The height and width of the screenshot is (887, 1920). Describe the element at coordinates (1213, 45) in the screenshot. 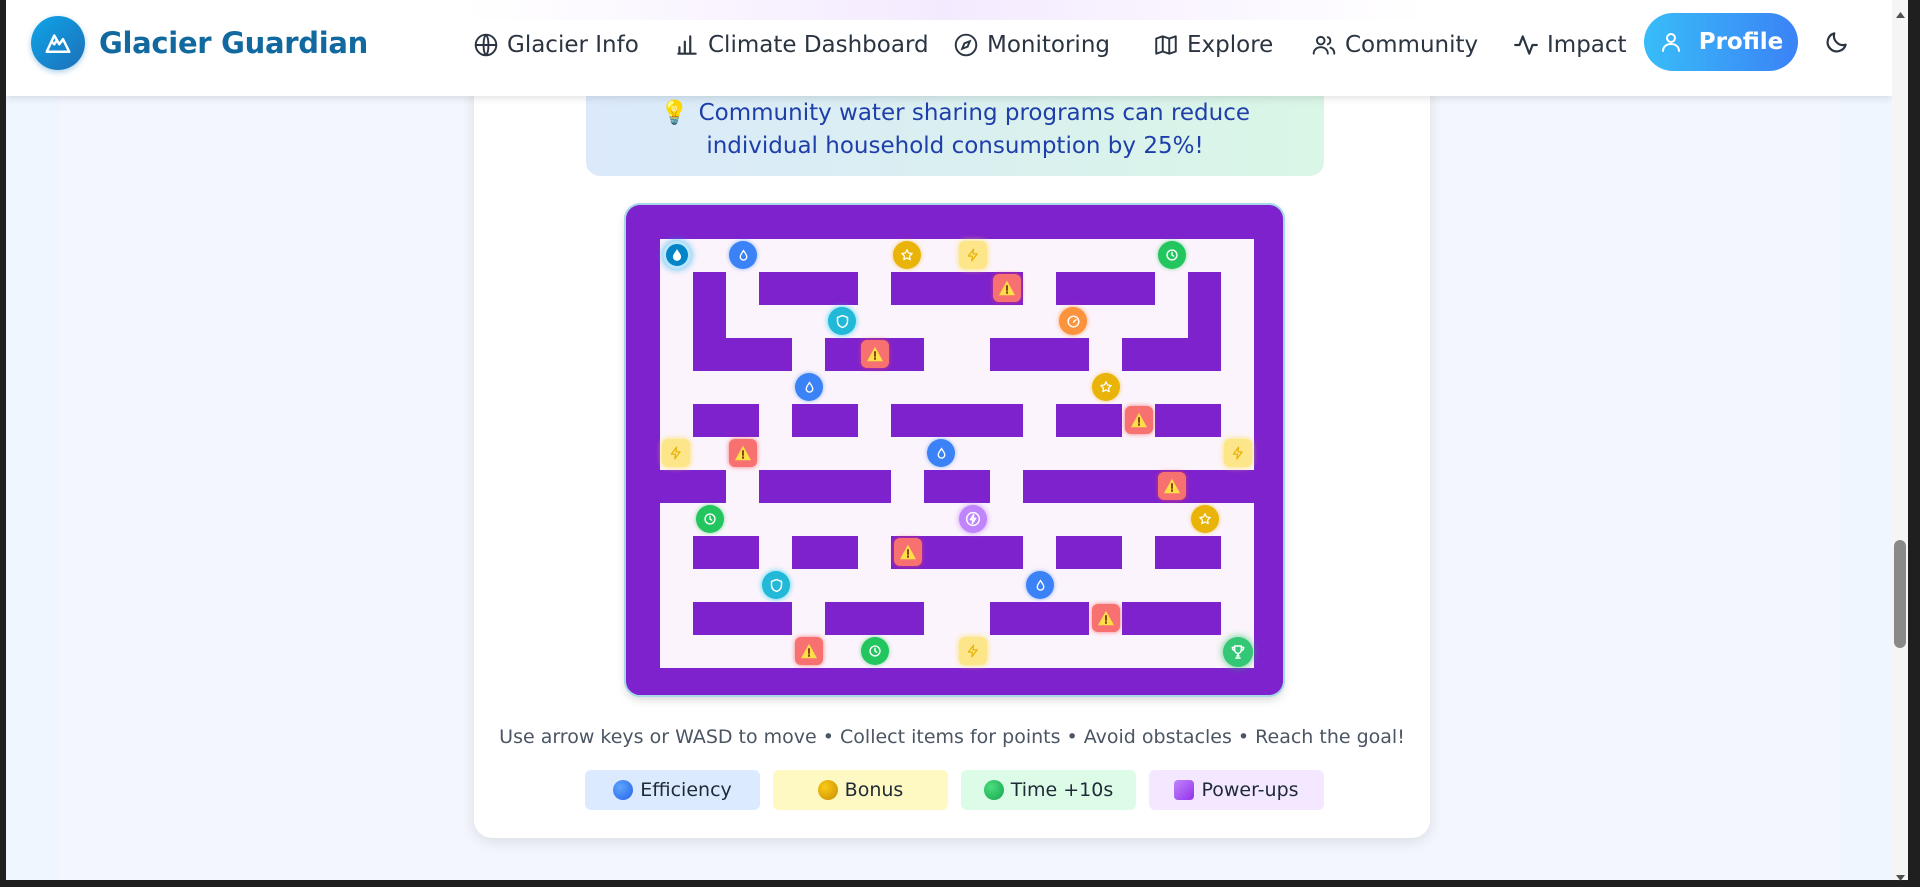

I see `nav-explore: Explore` at that location.